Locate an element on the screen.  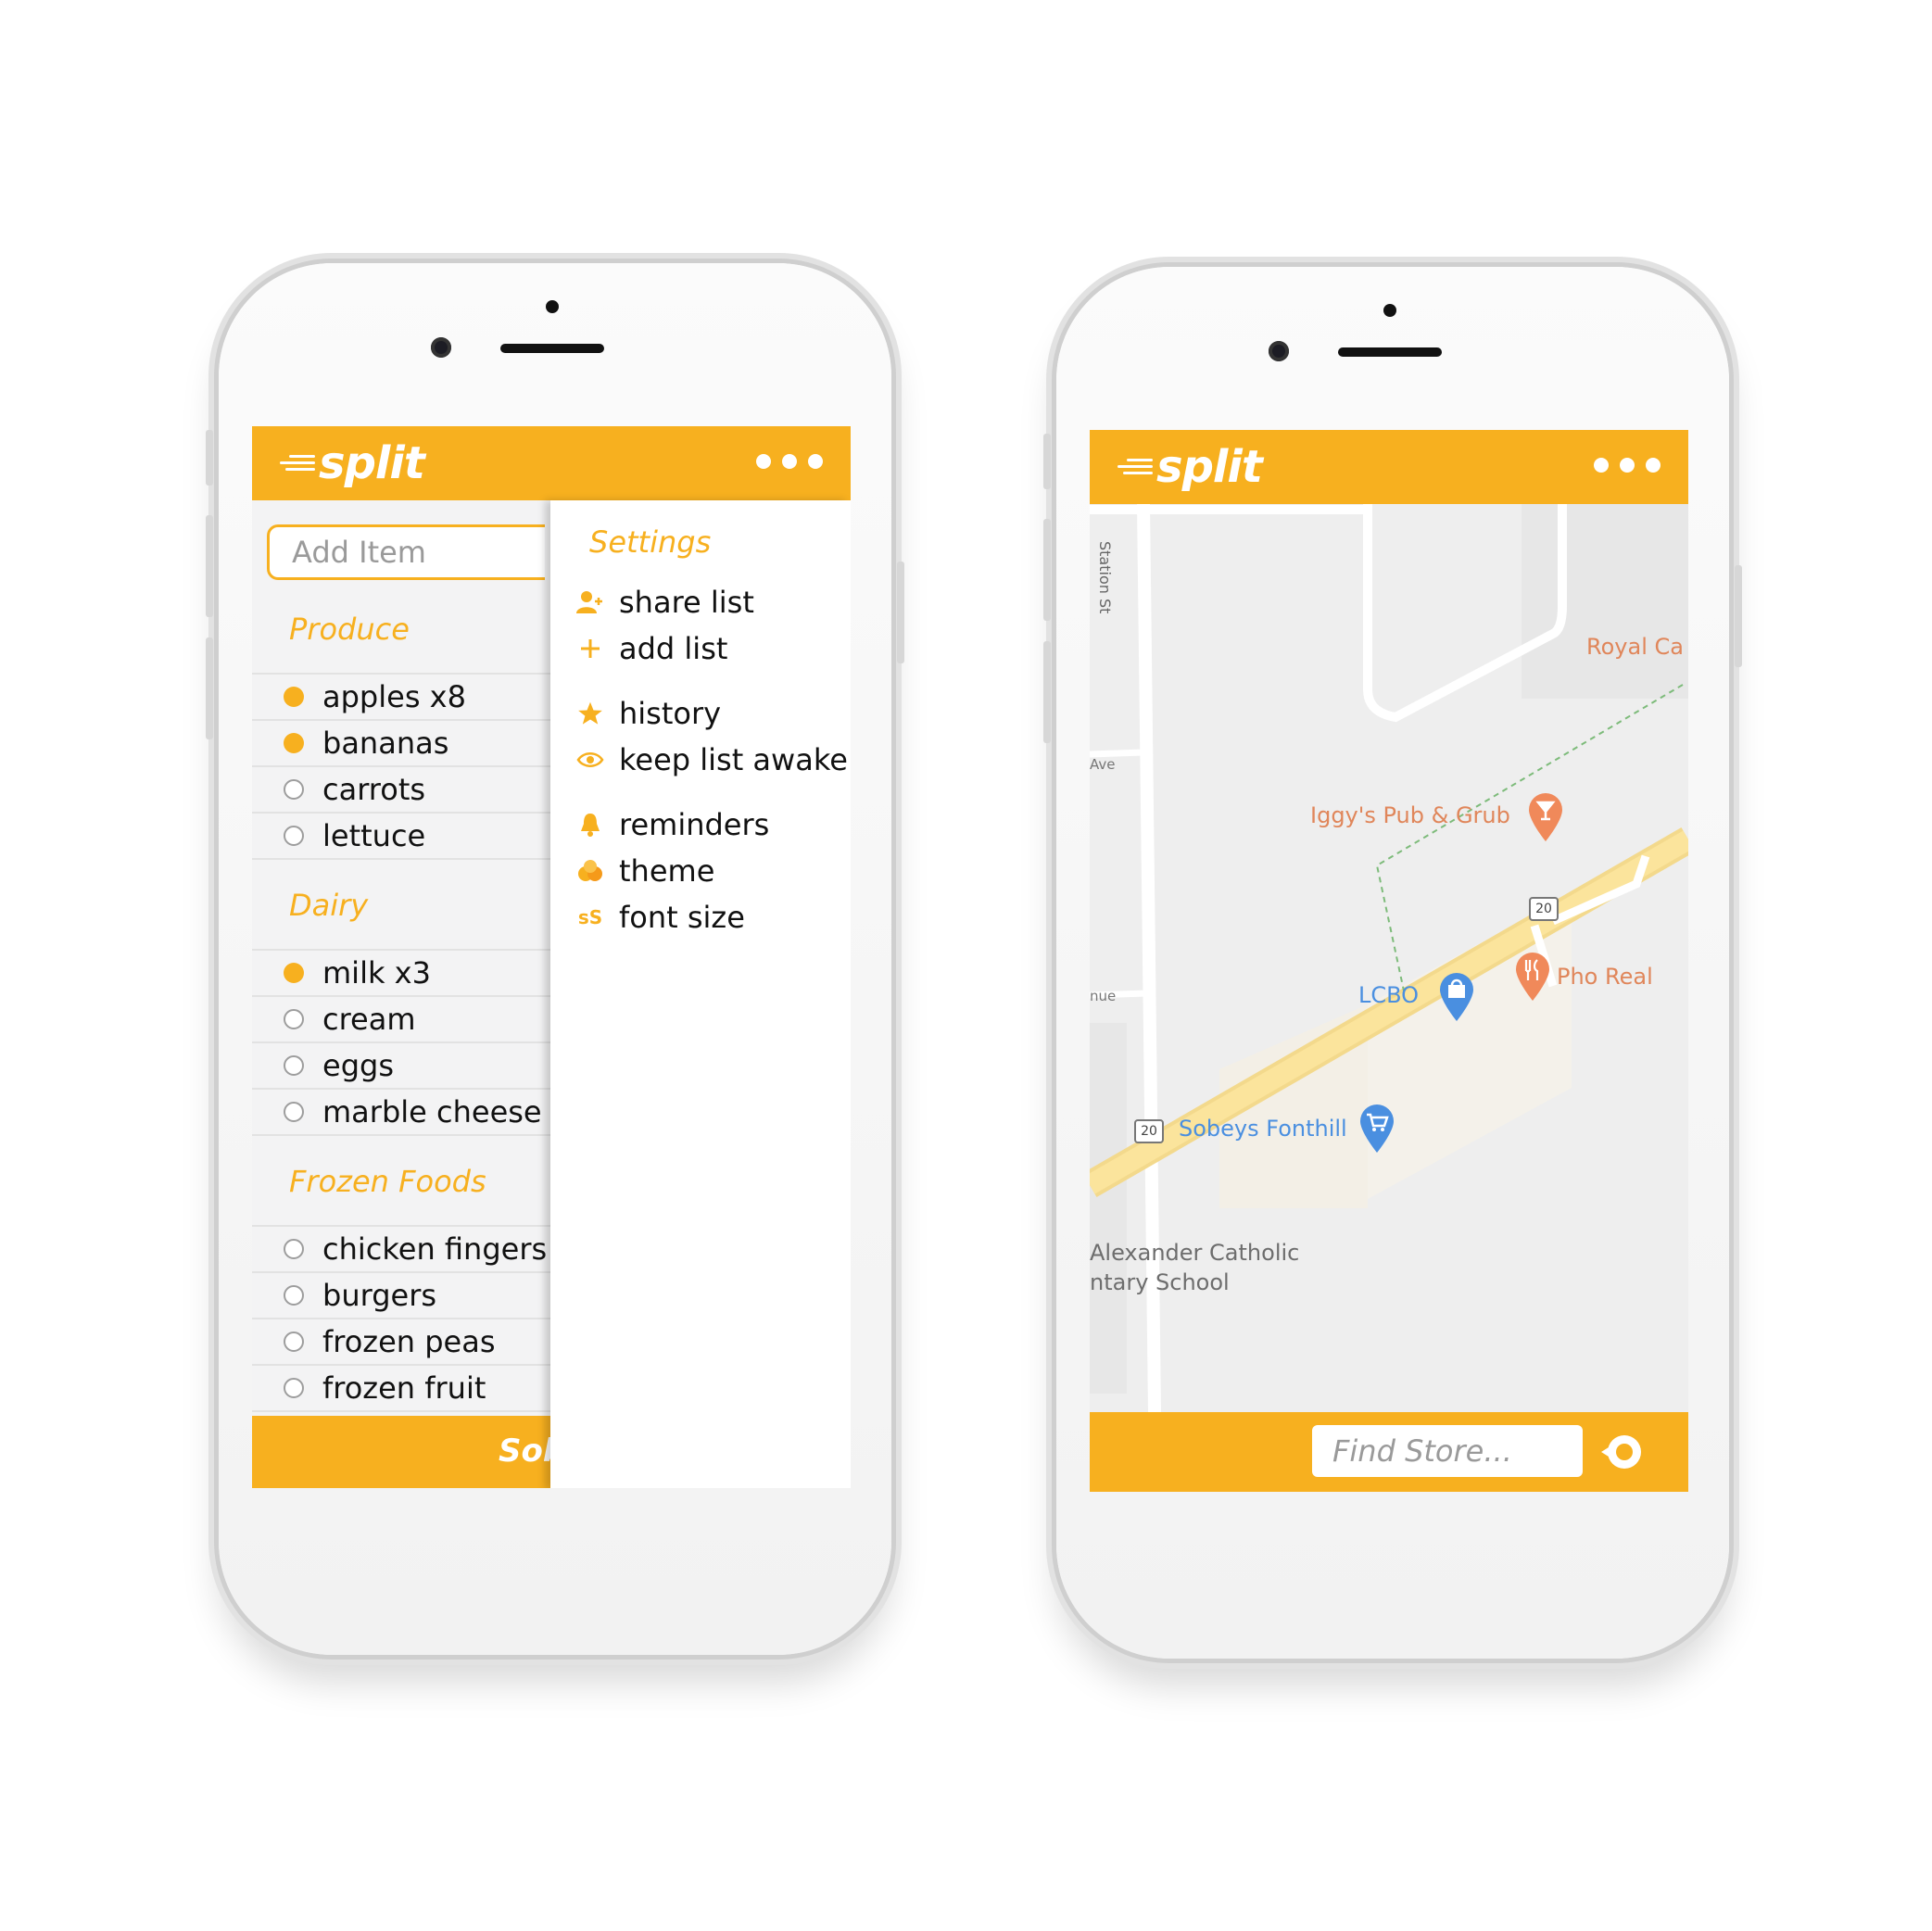
list-item: carrots is located at coordinates (401, 788).